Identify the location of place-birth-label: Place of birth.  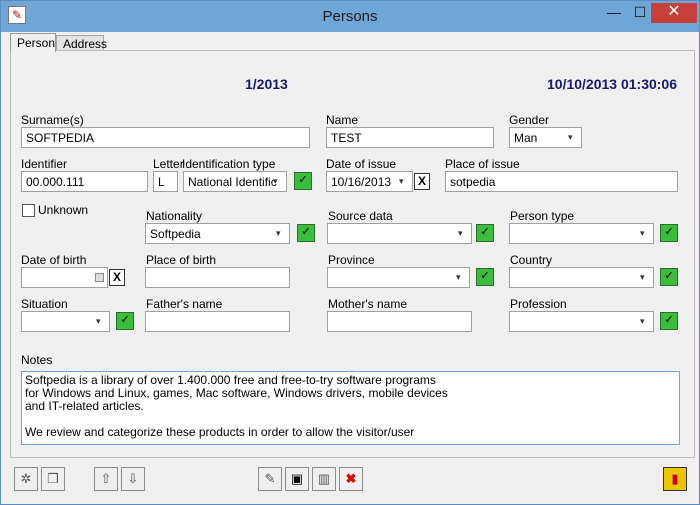
(181, 260).